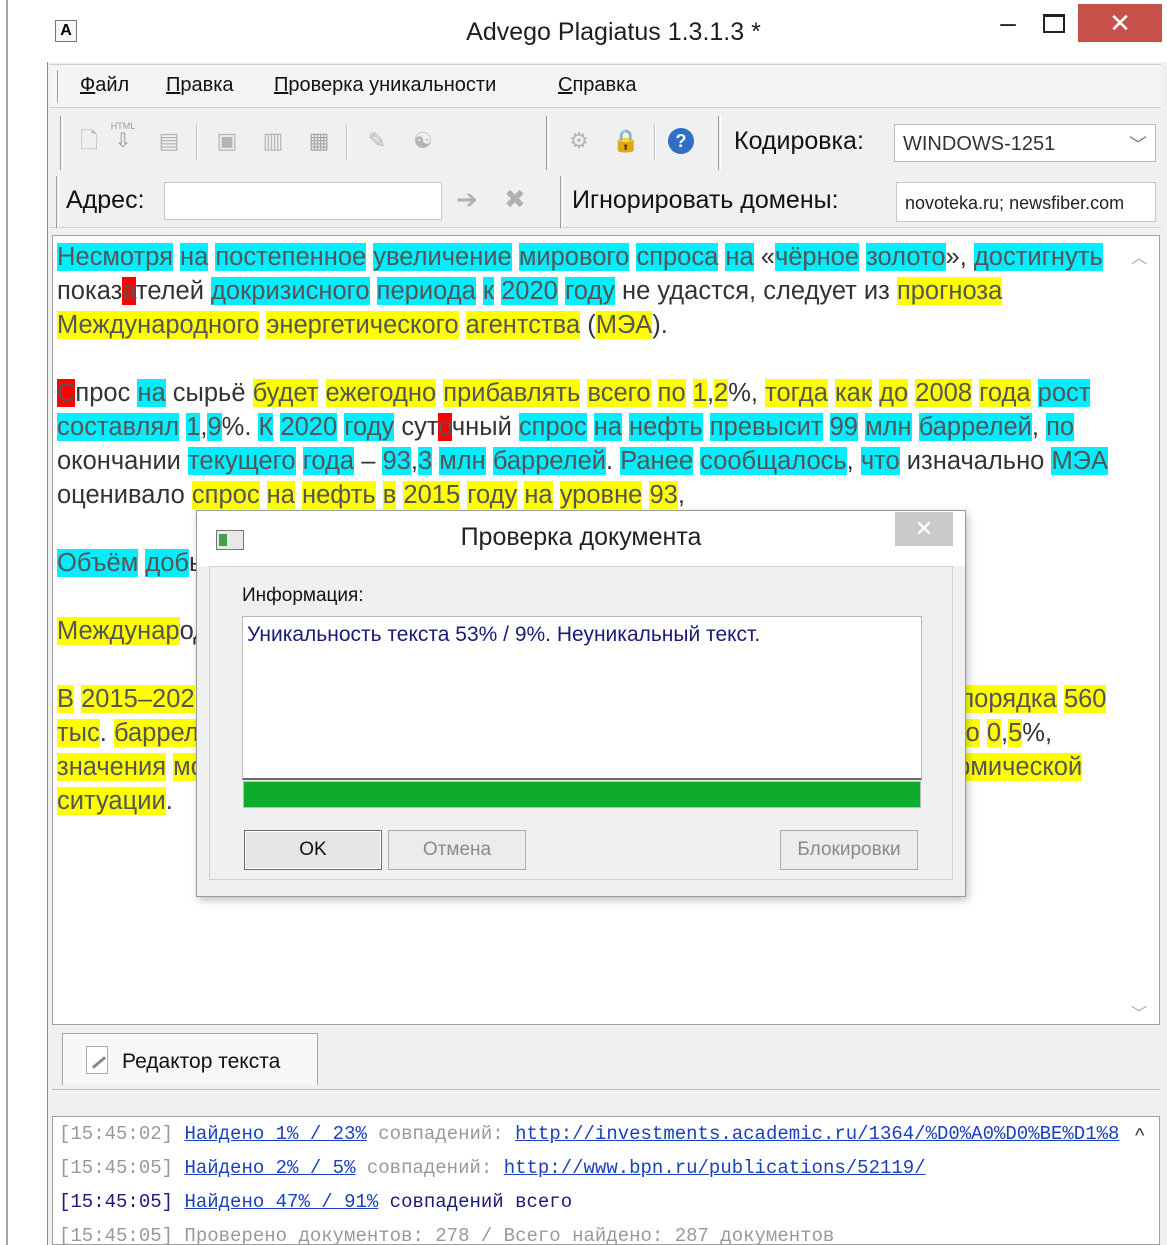 The height and width of the screenshot is (1245, 1167). Describe the element at coordinates (111, 801) in the screenshot. I see `yellow-highlight: ситуации` at that location.